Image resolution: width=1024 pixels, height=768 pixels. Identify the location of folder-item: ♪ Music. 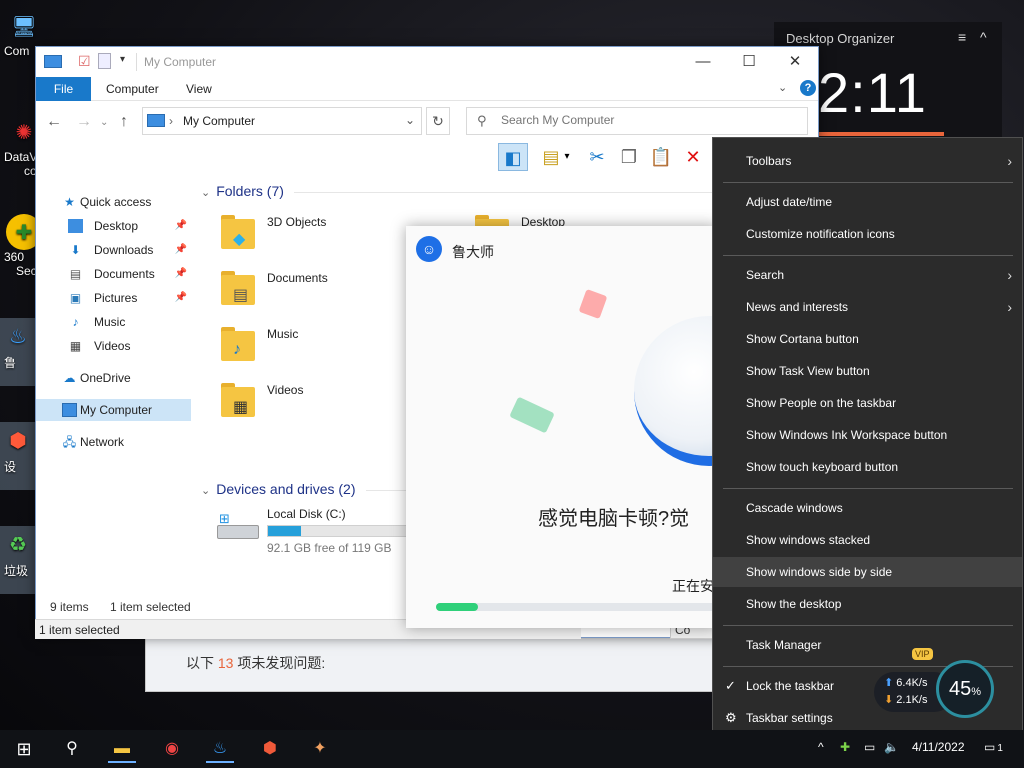
(311, 346).